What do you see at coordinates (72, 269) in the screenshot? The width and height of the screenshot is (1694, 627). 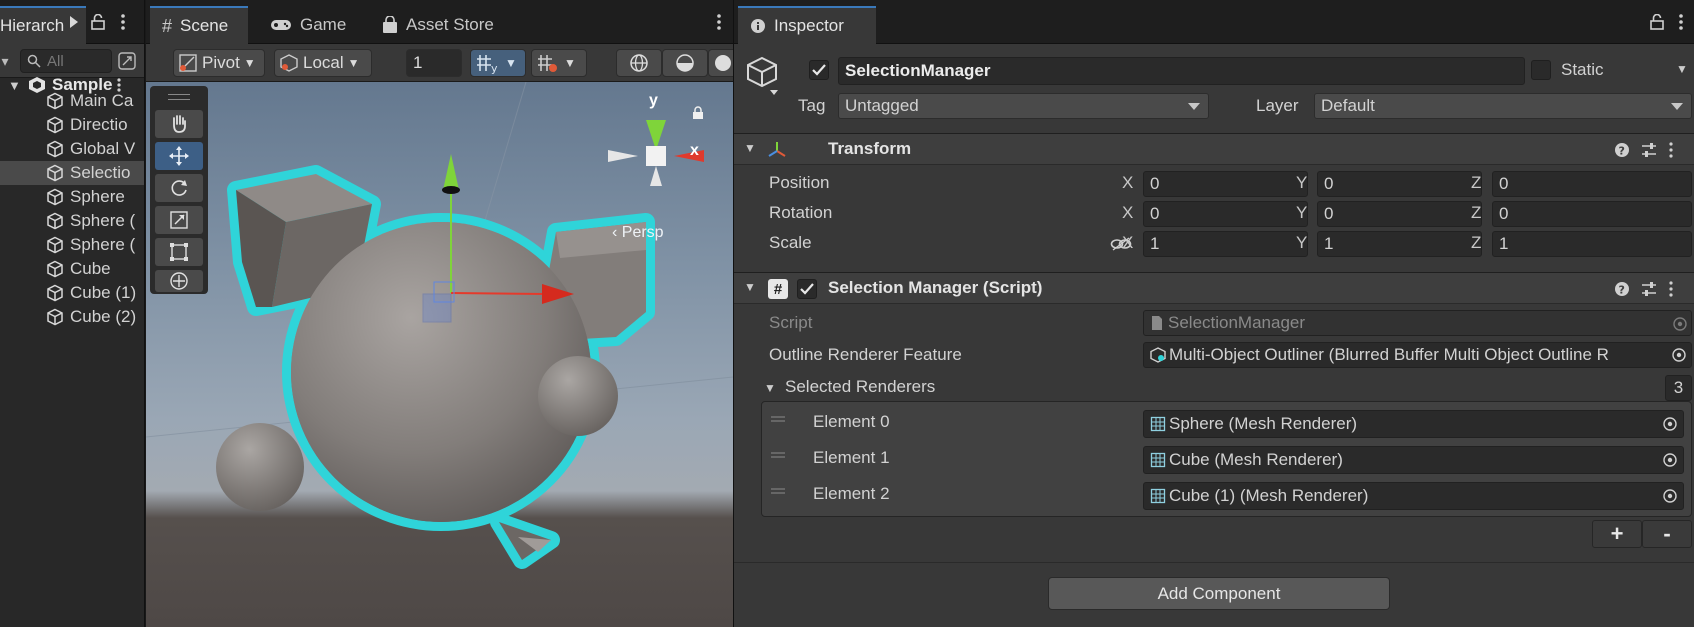 I see `hierarchy-item: Cube` at bounding box center [72, 269].